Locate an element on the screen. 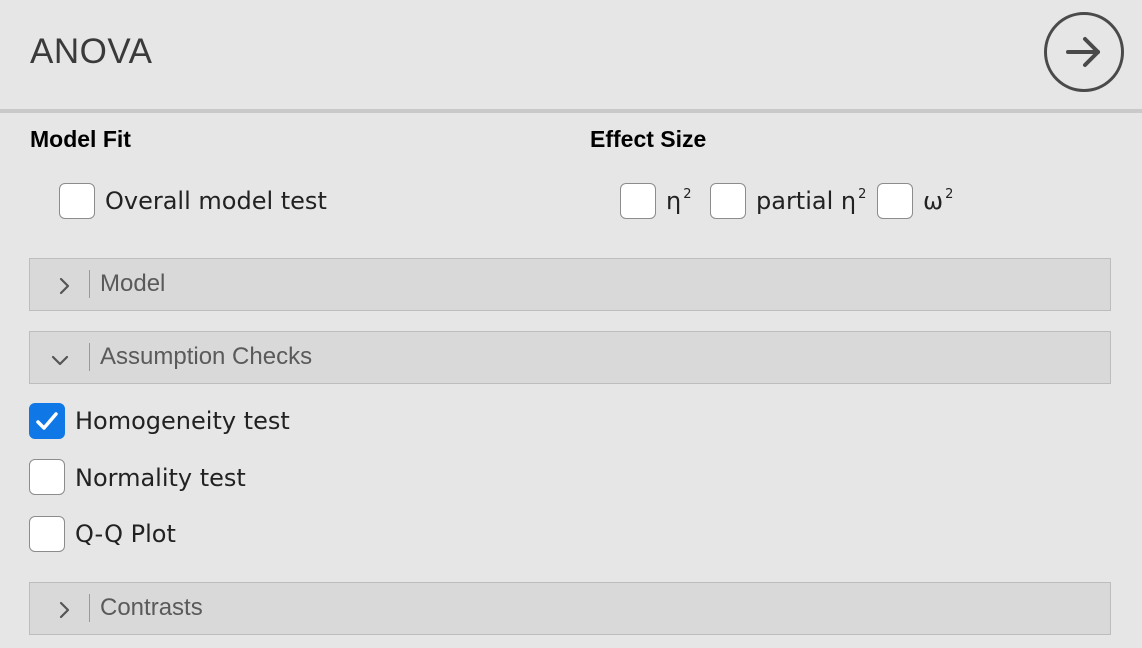  eta-squared-label: η2 is located at coordinates (679, 201).